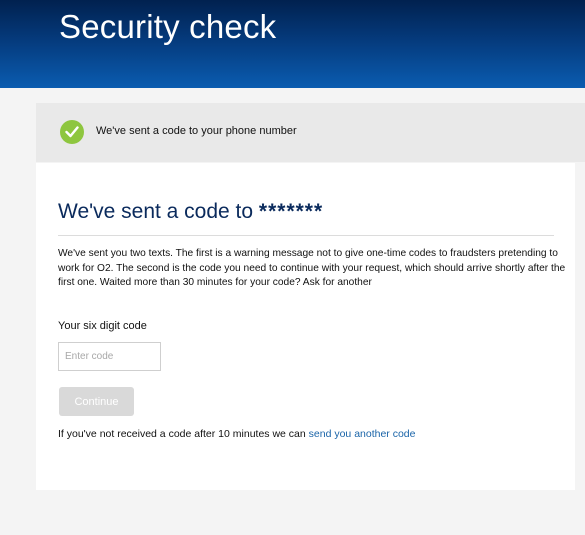 The image size is (585, 535). What do you see at coordinates (72, 132) in the screenshot?
I see `check-circle-icon` at bounding box center [72, 132].